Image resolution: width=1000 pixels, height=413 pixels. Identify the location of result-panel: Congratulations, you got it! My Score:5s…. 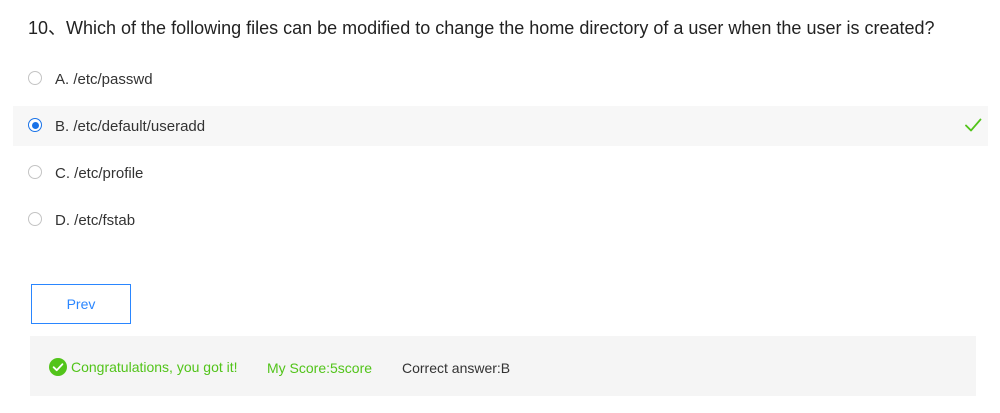
(503, 366).